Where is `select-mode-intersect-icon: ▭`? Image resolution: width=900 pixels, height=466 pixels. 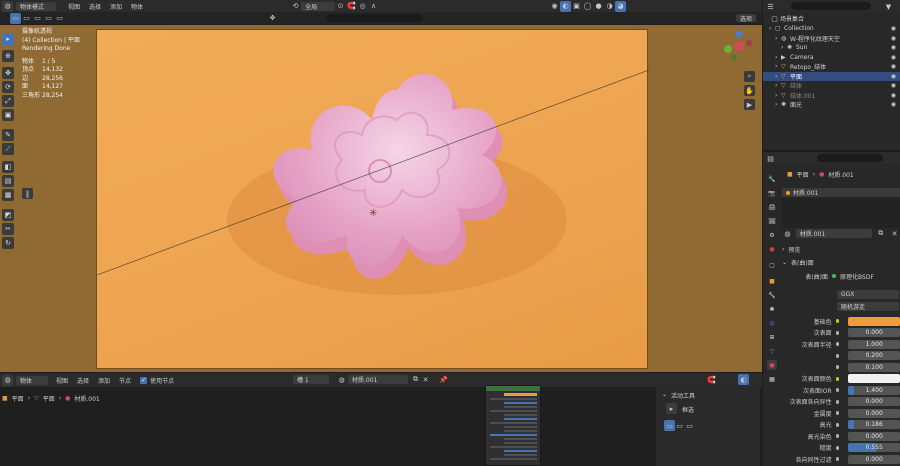
select-mode-intersect-icon: ▭ is located at coordinates (59, 18).